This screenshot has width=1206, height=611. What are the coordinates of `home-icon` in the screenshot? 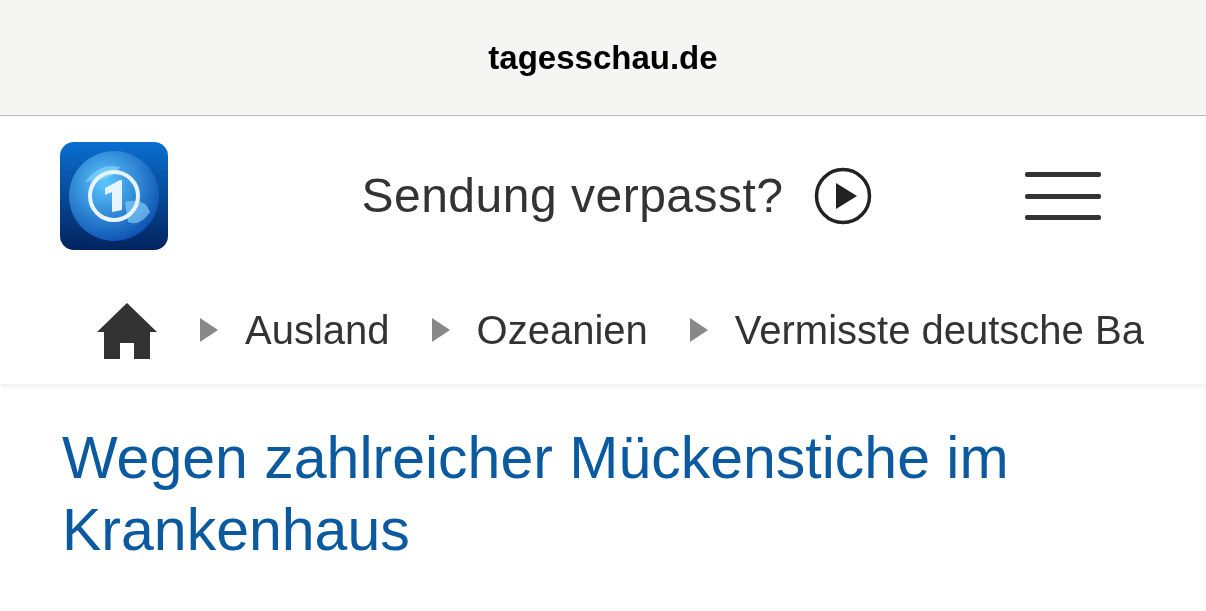 It's located at (127, 330).